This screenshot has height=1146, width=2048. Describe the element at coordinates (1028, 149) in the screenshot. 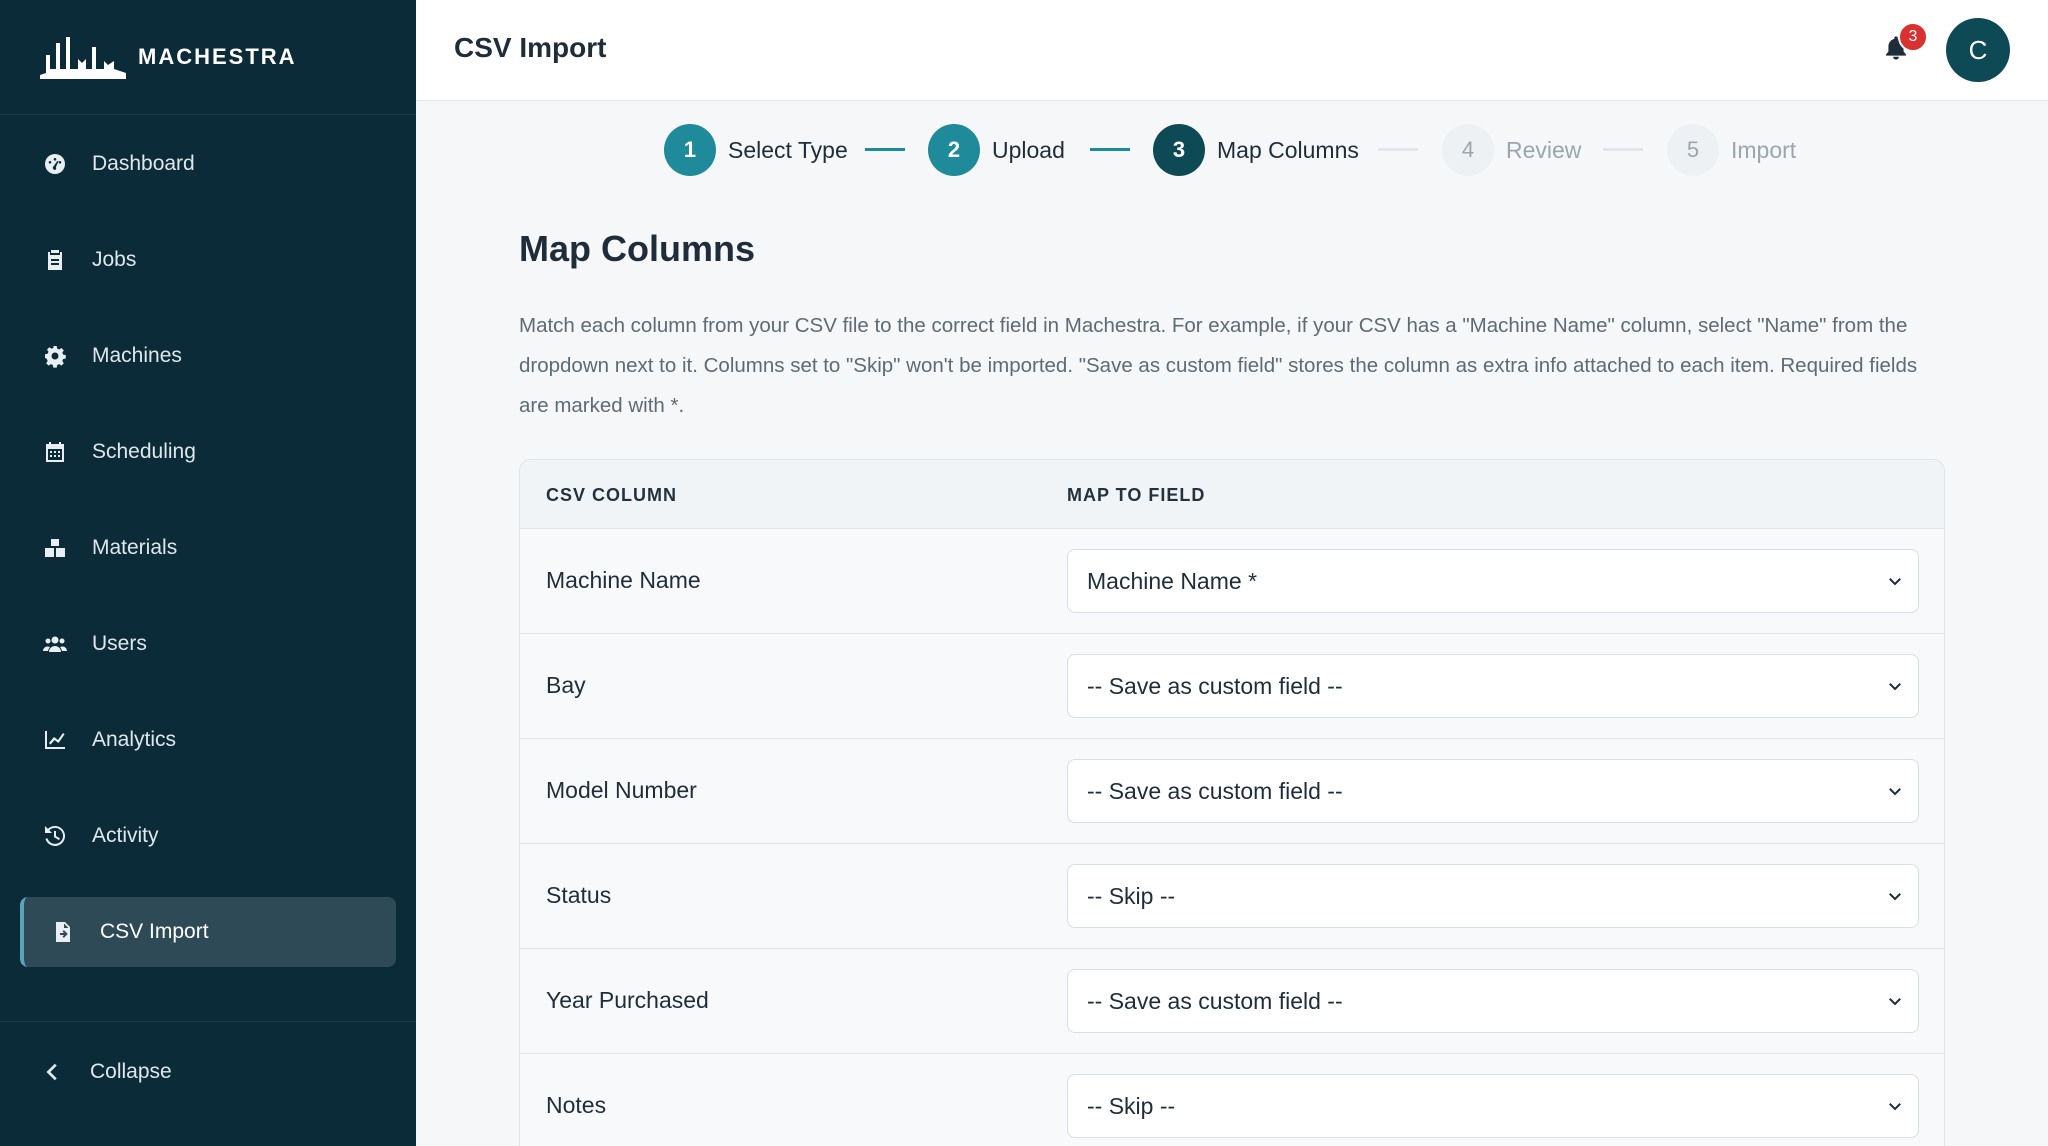

I see `step-label: Upload` at that location.